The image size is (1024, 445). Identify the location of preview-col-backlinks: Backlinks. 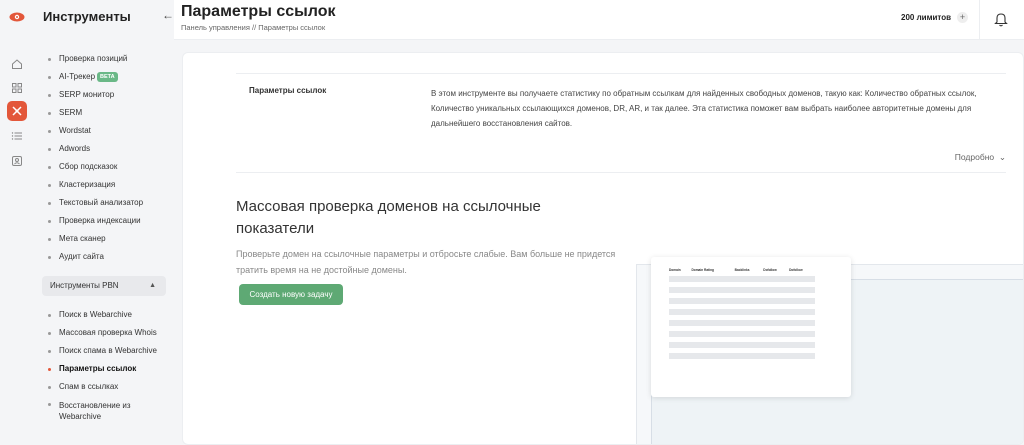
(742, 270).